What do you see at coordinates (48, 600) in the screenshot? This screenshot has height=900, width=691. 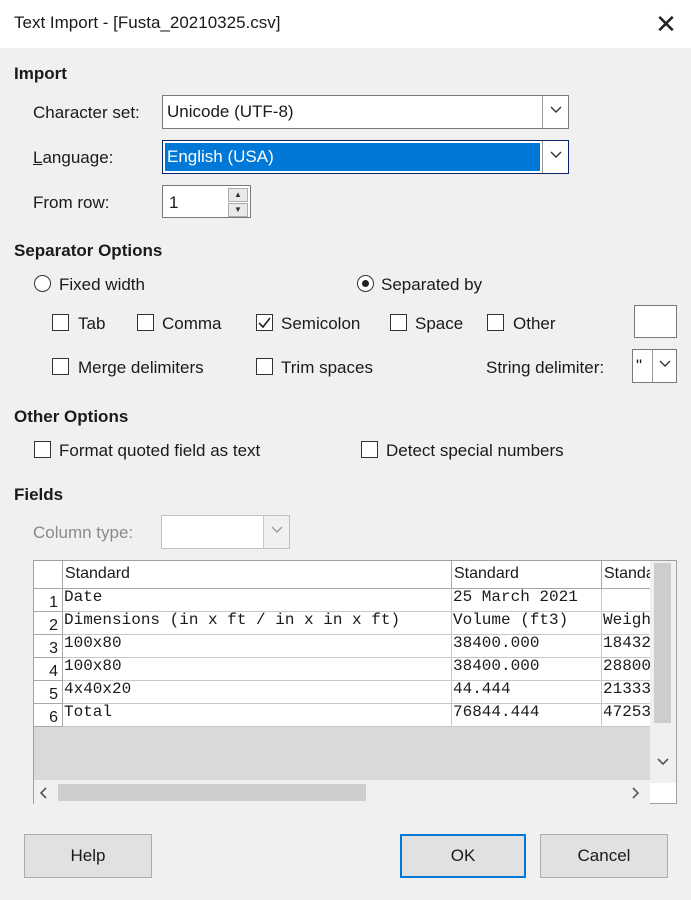 I see `row-number: 1` at bounding box center [48, 600].